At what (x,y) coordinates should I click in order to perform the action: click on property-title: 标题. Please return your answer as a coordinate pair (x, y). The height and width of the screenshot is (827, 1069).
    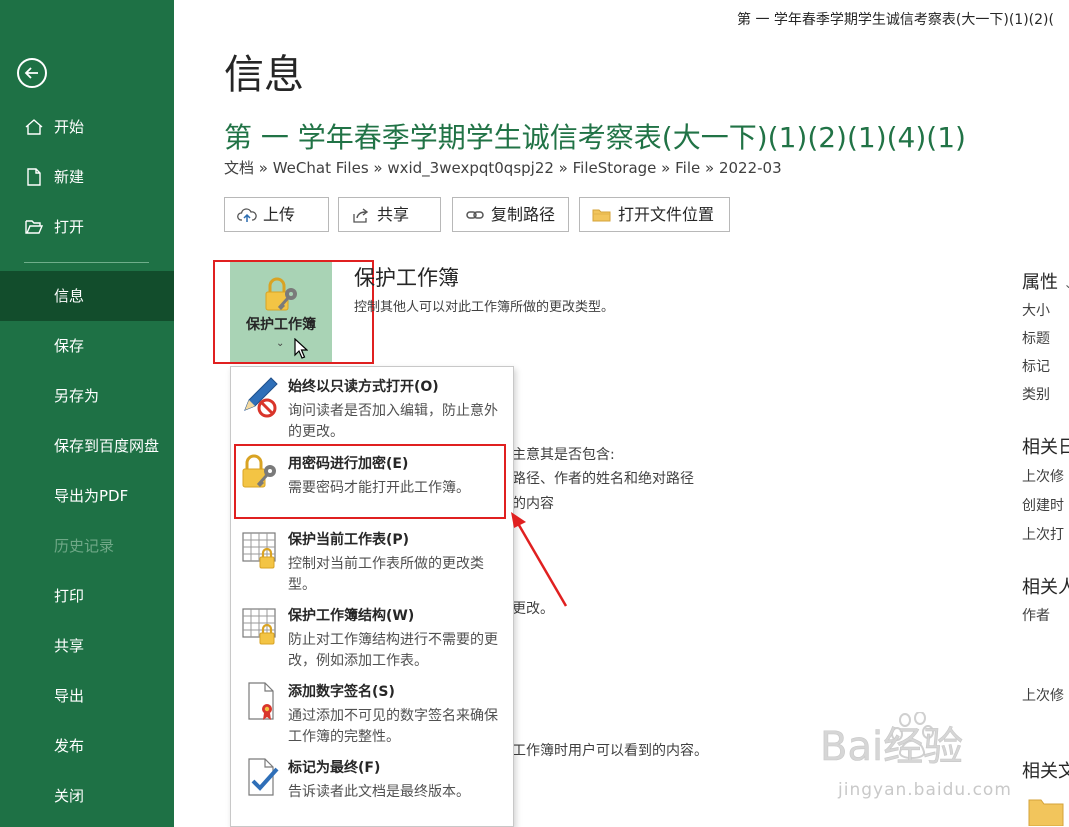
    Looking at the image, I should click on (1036, 339).